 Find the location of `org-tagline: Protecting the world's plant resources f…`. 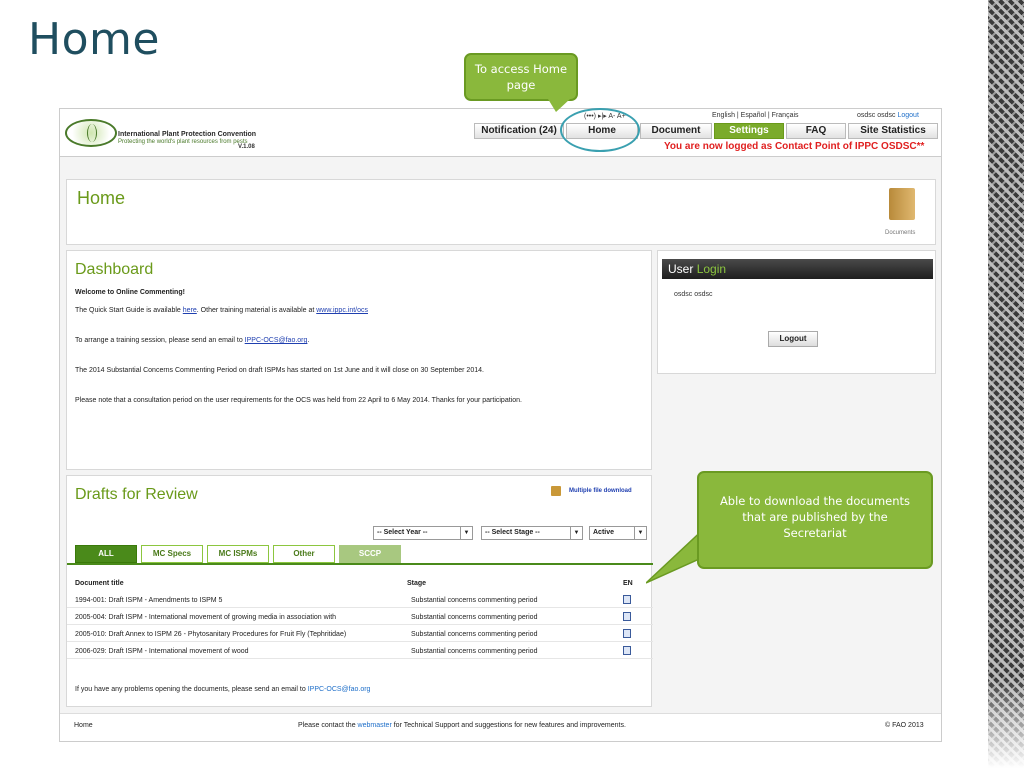

org-tagline: Protecting the world's plant resources f… is located at coordinates (183, 142).